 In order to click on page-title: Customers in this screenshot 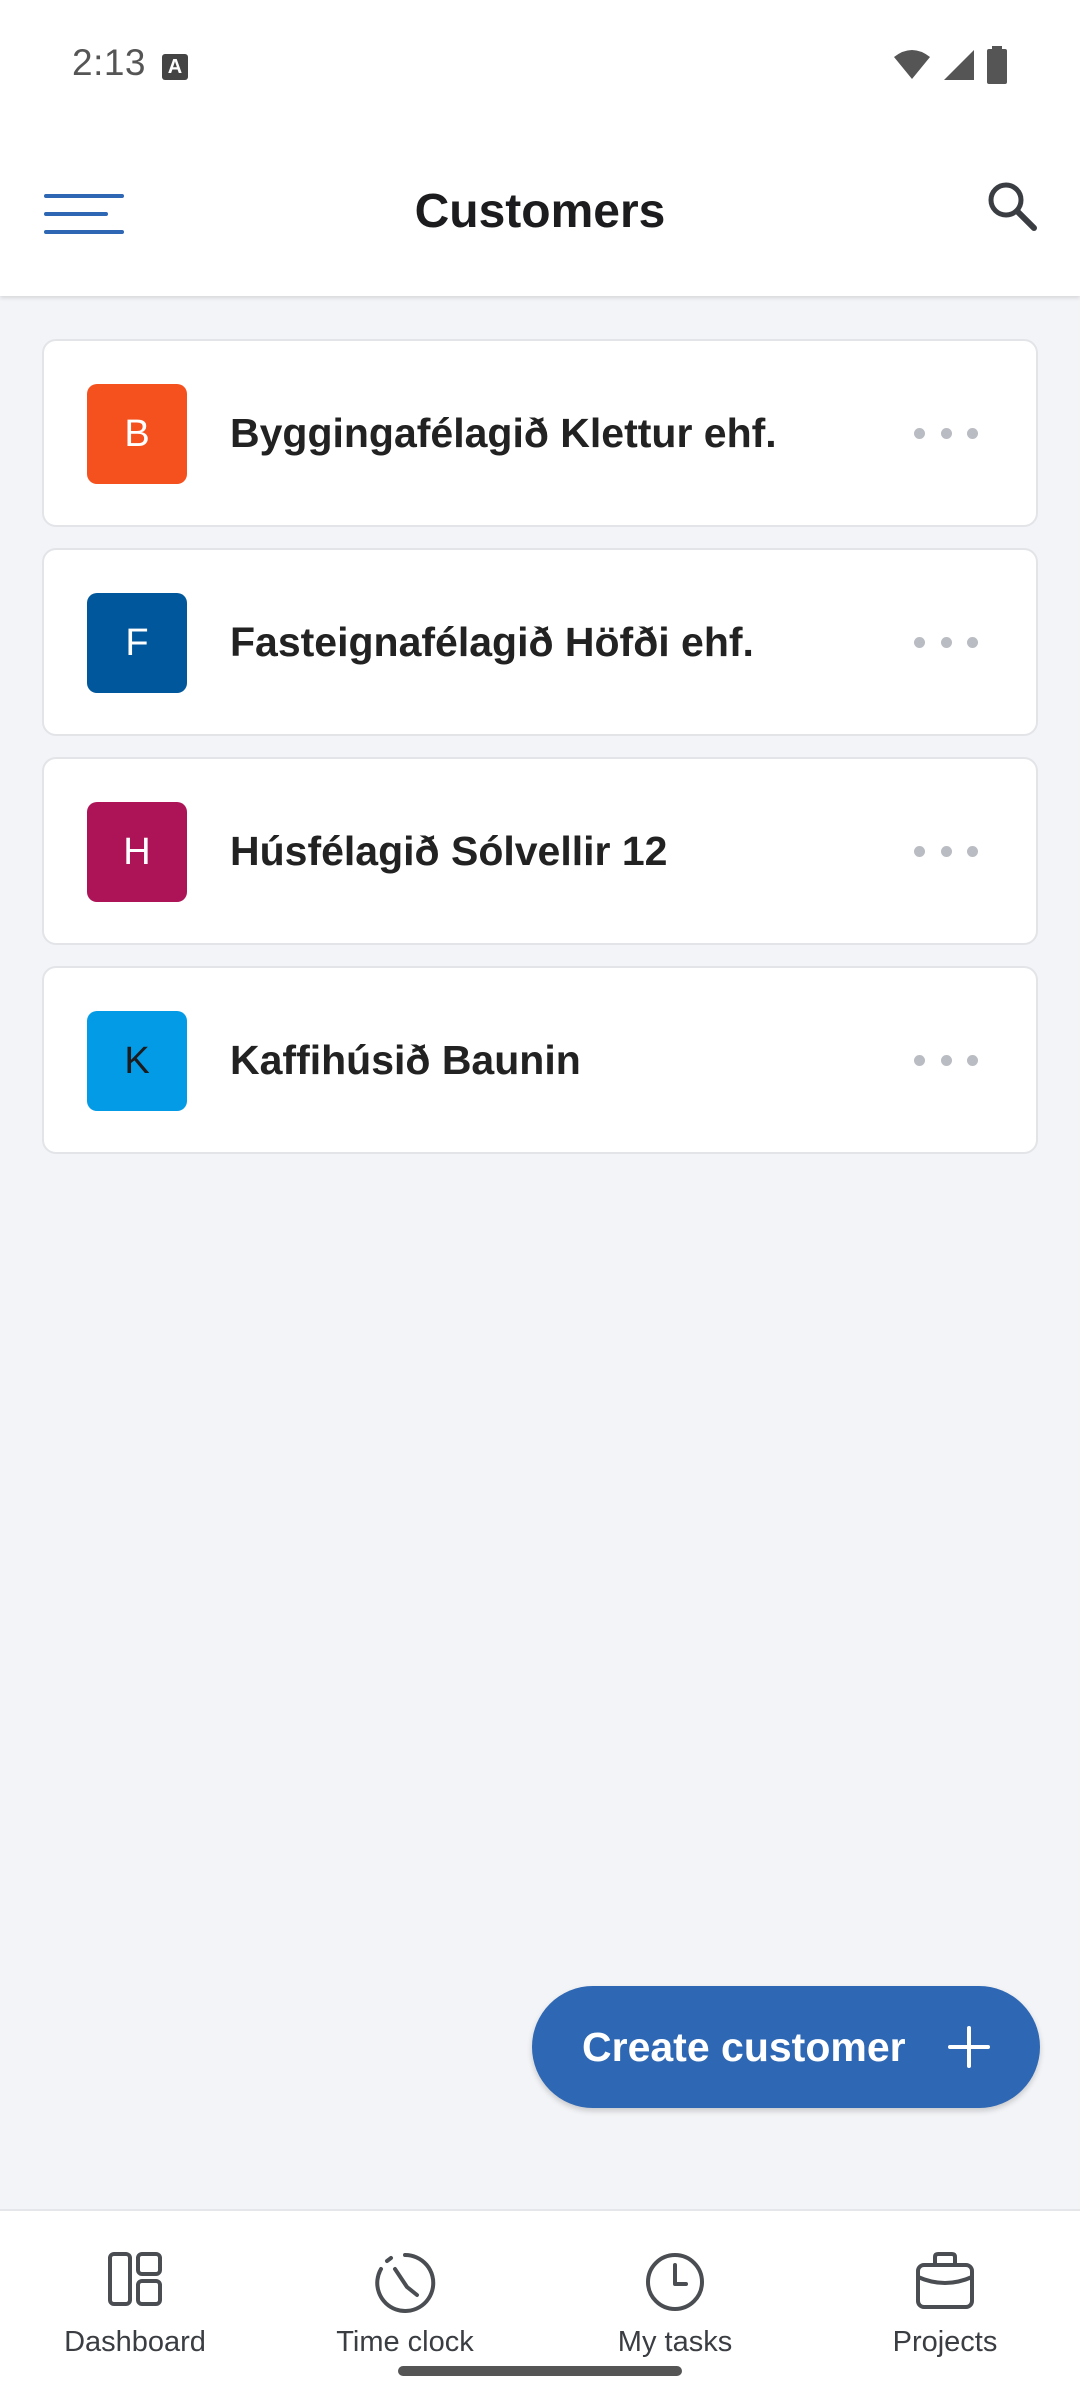, I will do `click(540, 211)`.